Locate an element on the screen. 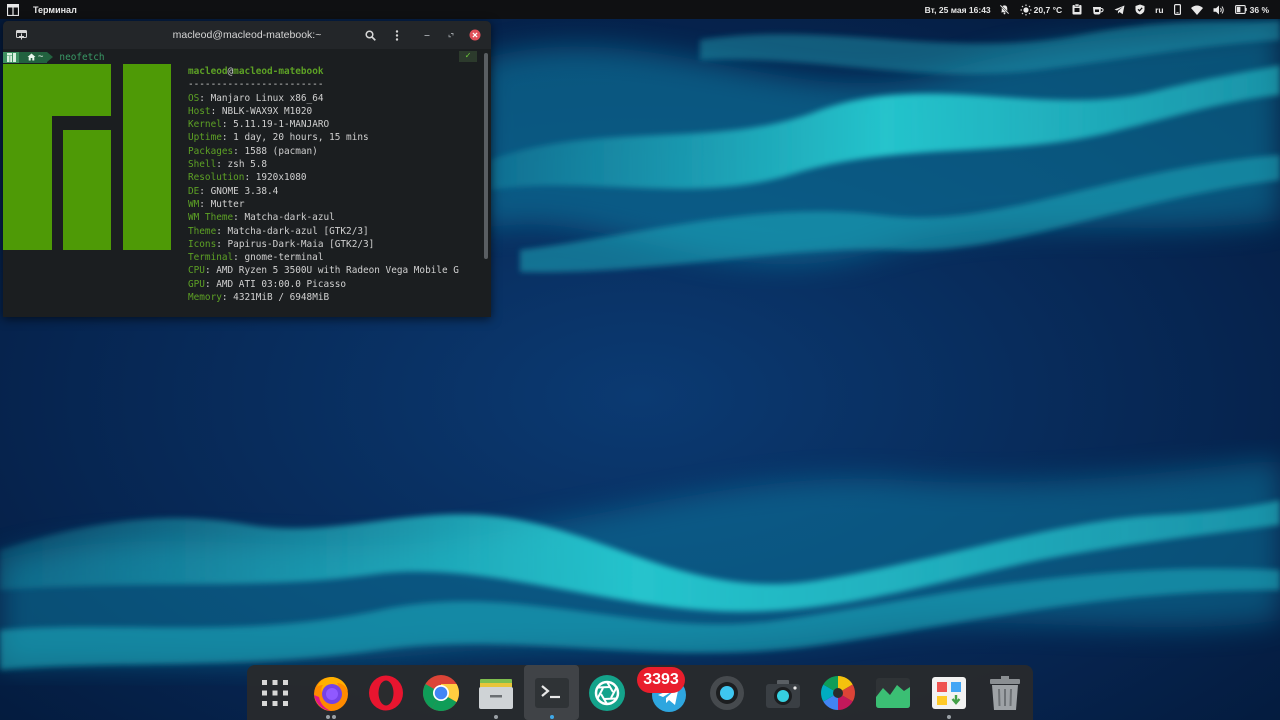 This screenshot has height=720, width=1280. camera-icon is located at coordinates (783, 694).